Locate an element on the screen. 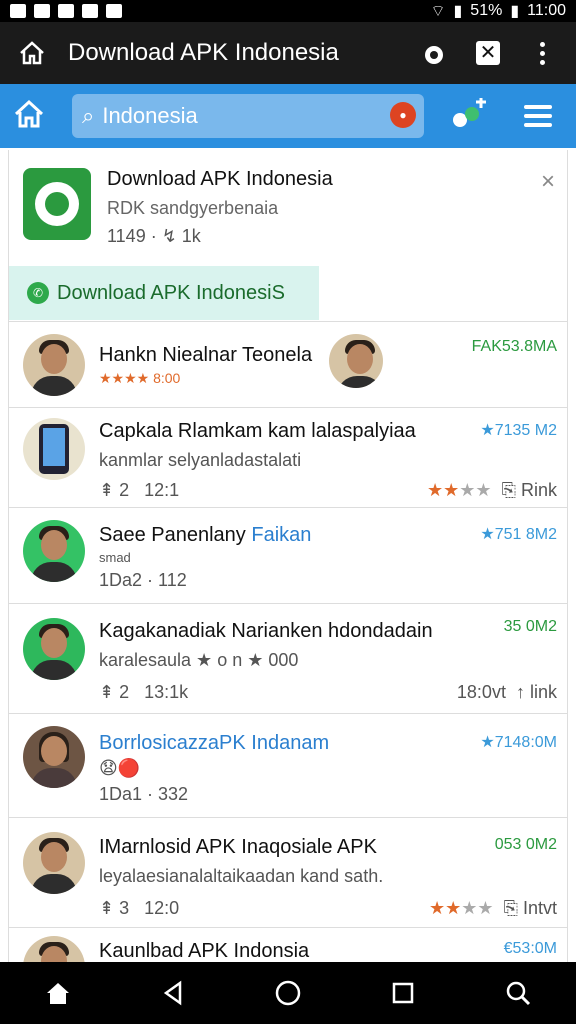 The image size is (576, 1024). share-button is located at coordinates (470, 116).